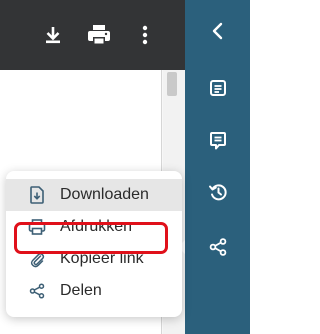 Image resolution: width=320 pixels, height=334 pixels. Describe the element at coordinates (99, 35) in the screenshot. I see `print-icon` at that location.